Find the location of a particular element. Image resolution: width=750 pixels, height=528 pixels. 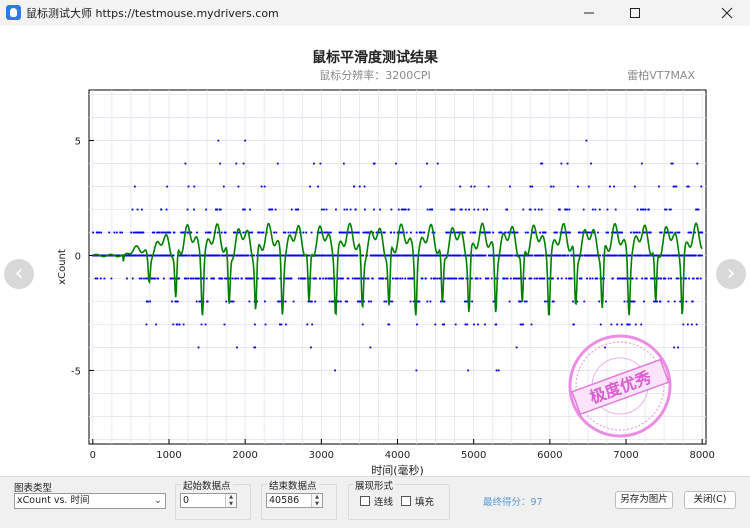

close-window-button is located at coordinates (727, 13).